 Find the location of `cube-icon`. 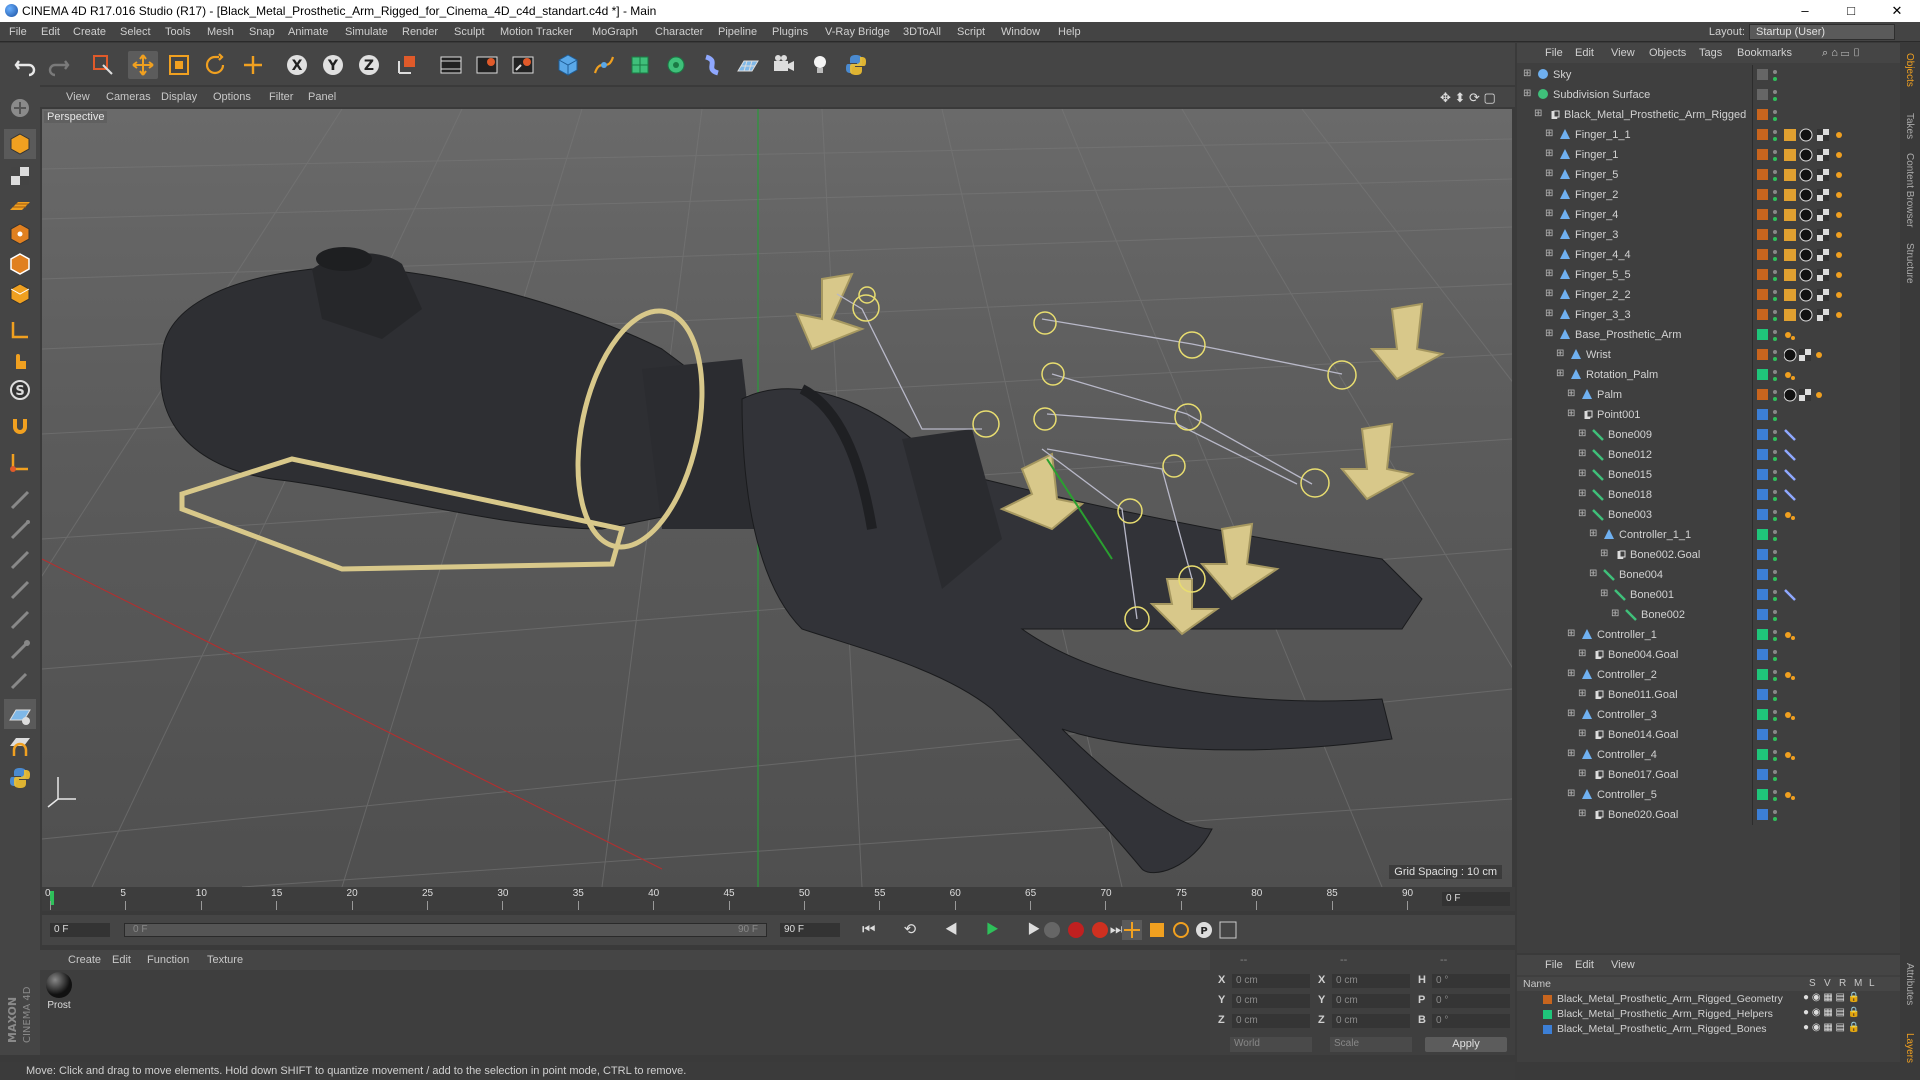

cube-icon is located at coordinates (568, 65).